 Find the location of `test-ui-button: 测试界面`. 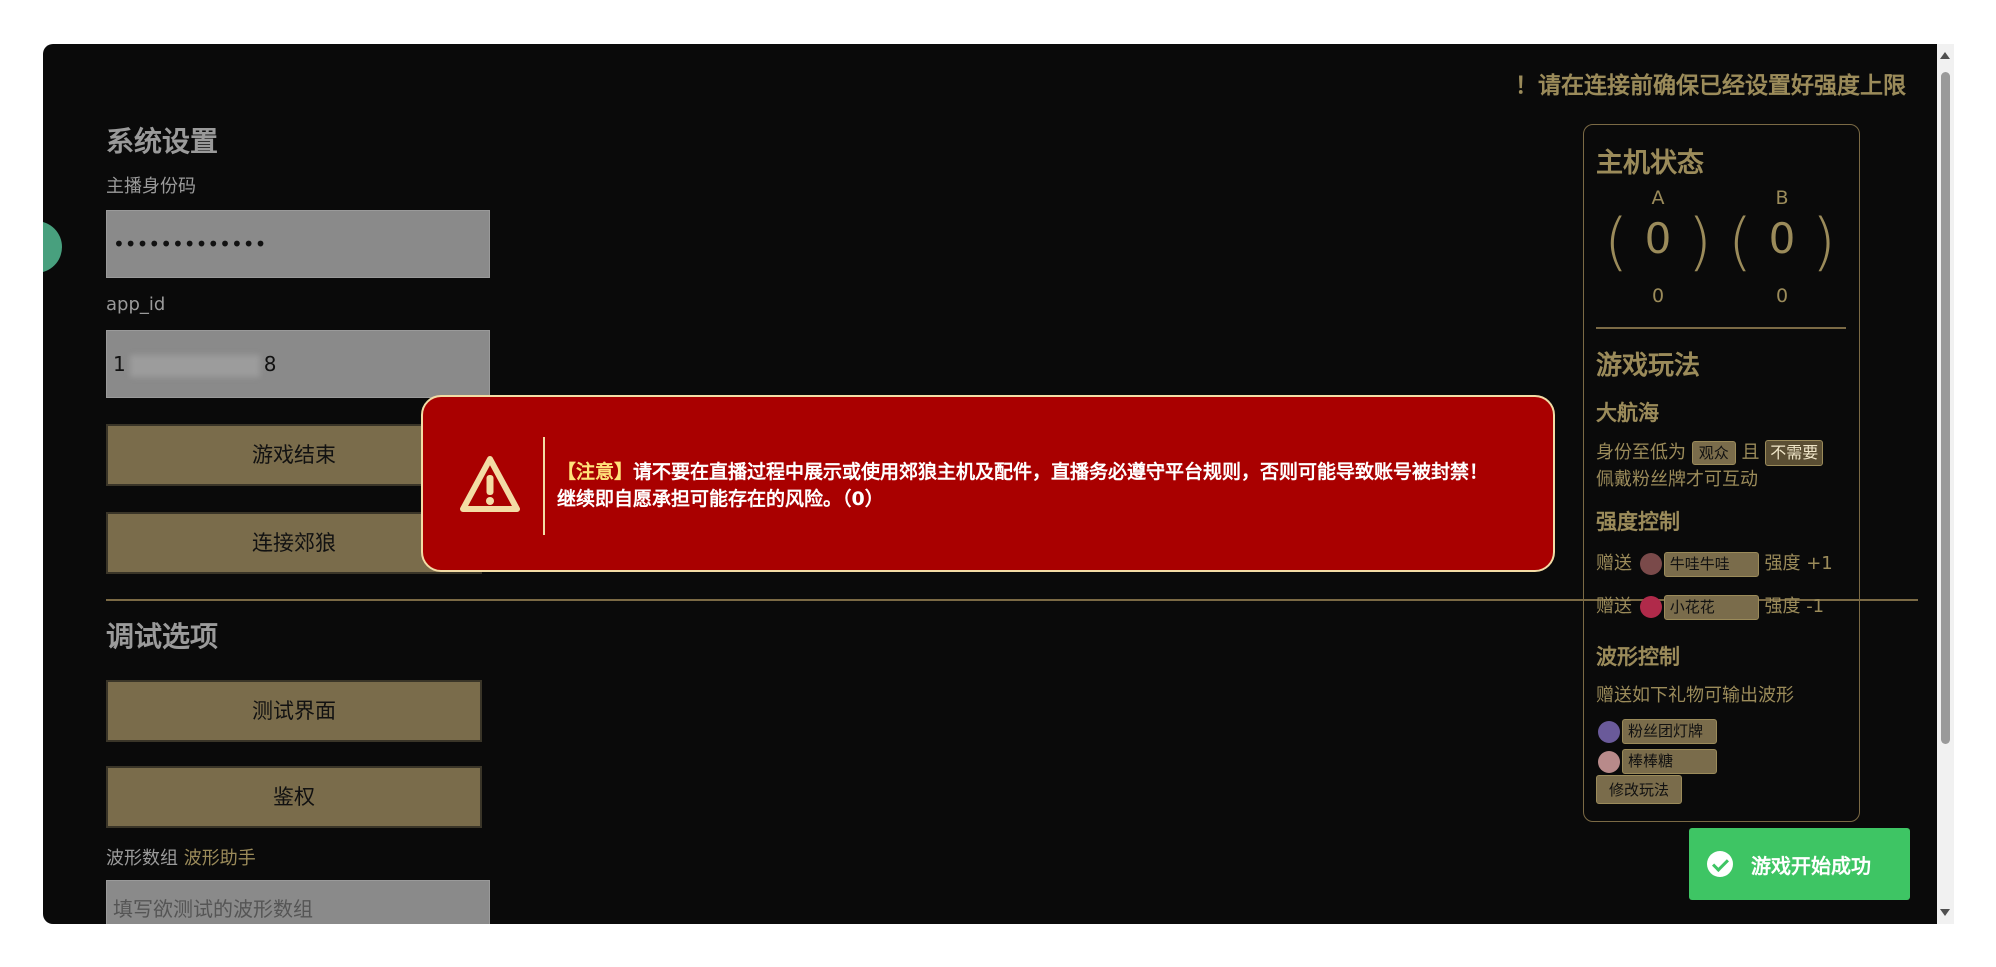

test-ui-button: 测试界面 is located at coordinates (294, 711).